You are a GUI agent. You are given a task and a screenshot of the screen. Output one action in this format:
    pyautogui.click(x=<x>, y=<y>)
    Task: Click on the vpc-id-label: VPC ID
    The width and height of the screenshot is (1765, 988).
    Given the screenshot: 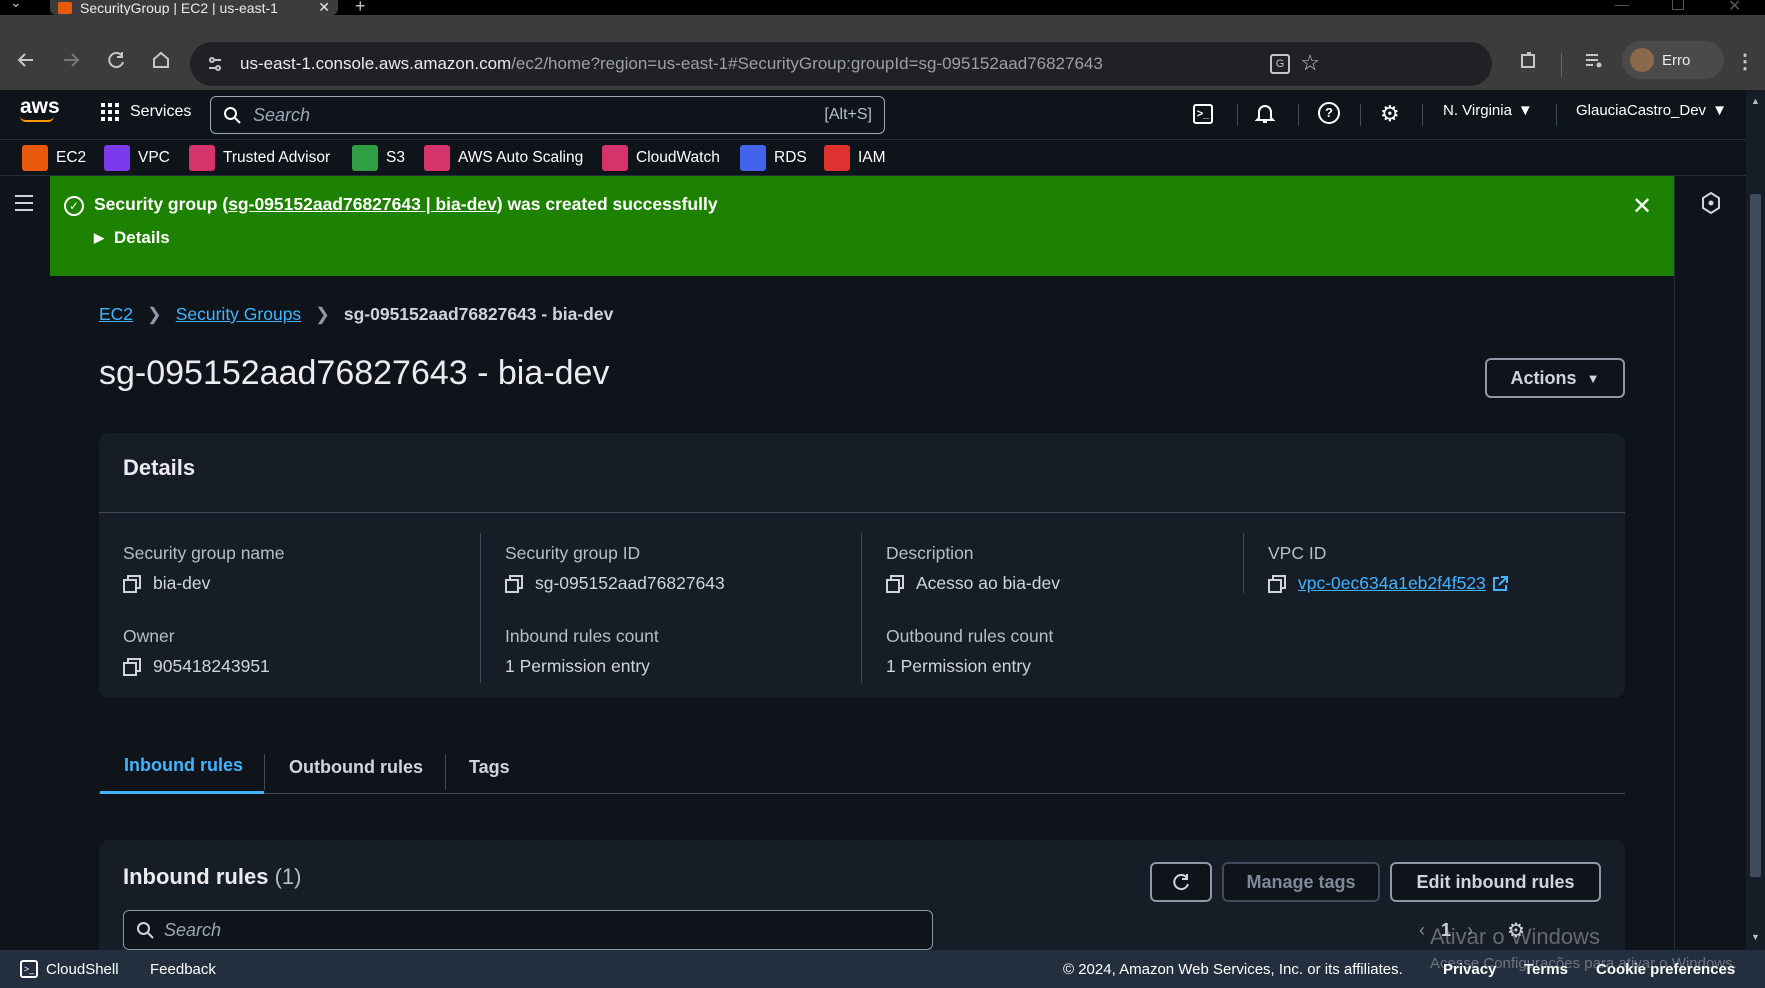 What is the action you would take?
    pyautogui.click(x=1297, y=553)
    